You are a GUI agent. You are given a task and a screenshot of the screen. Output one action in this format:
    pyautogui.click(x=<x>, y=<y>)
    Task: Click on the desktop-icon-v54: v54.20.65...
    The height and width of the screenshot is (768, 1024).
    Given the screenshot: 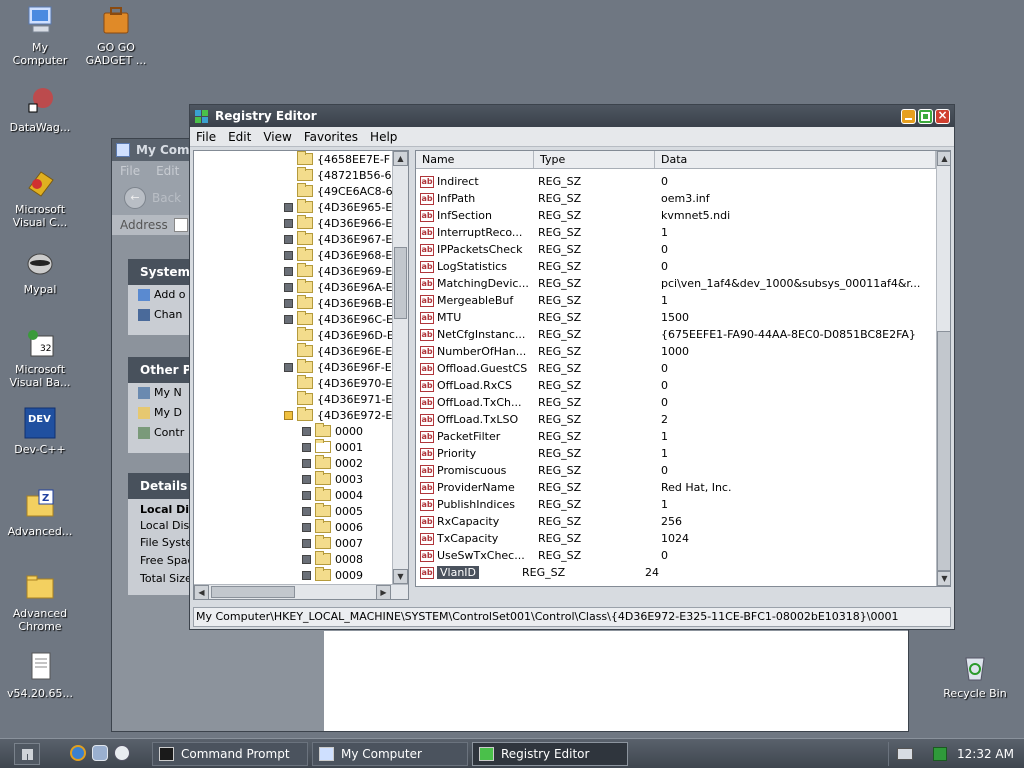 What is the action you would take?
    pyautogui.click(x=40, y=675)
    